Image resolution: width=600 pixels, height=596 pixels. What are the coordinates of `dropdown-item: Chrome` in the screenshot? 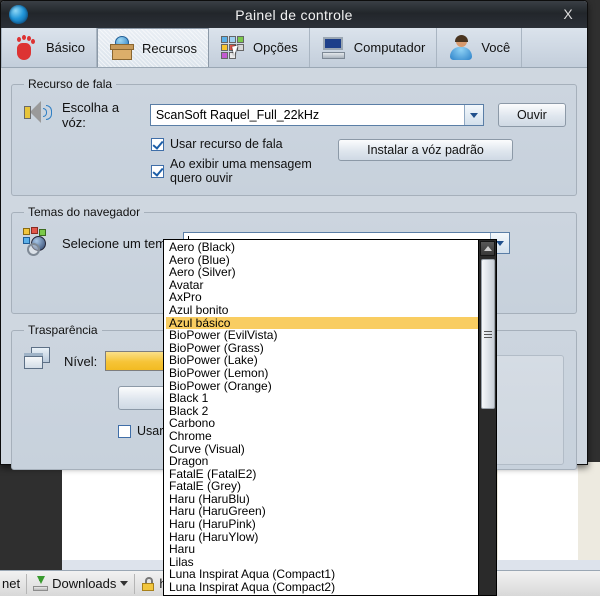 It's located at (322, 436).